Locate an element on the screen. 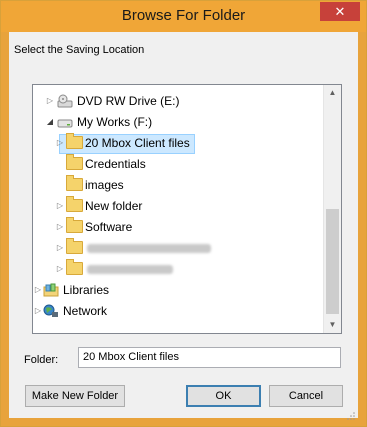 The image size is (367, 427). tree-item-label: Credentials is located at coordinates (115, 164).